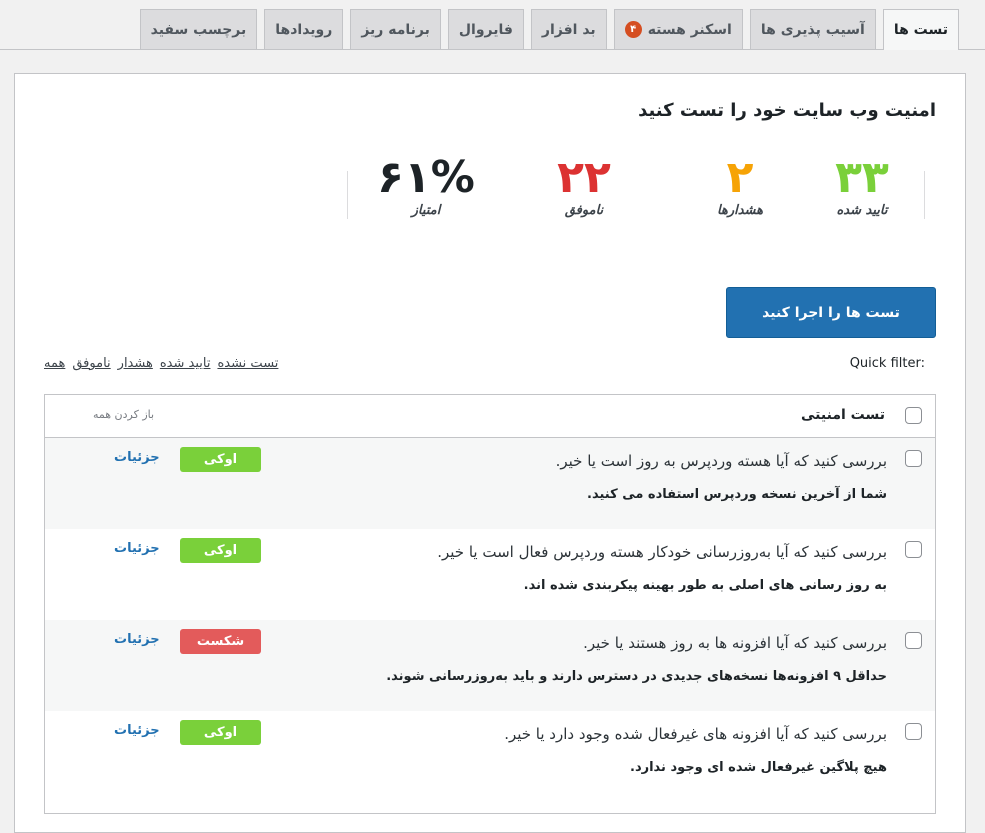  I want to click on select-all-checkbox, so click(913, 415).